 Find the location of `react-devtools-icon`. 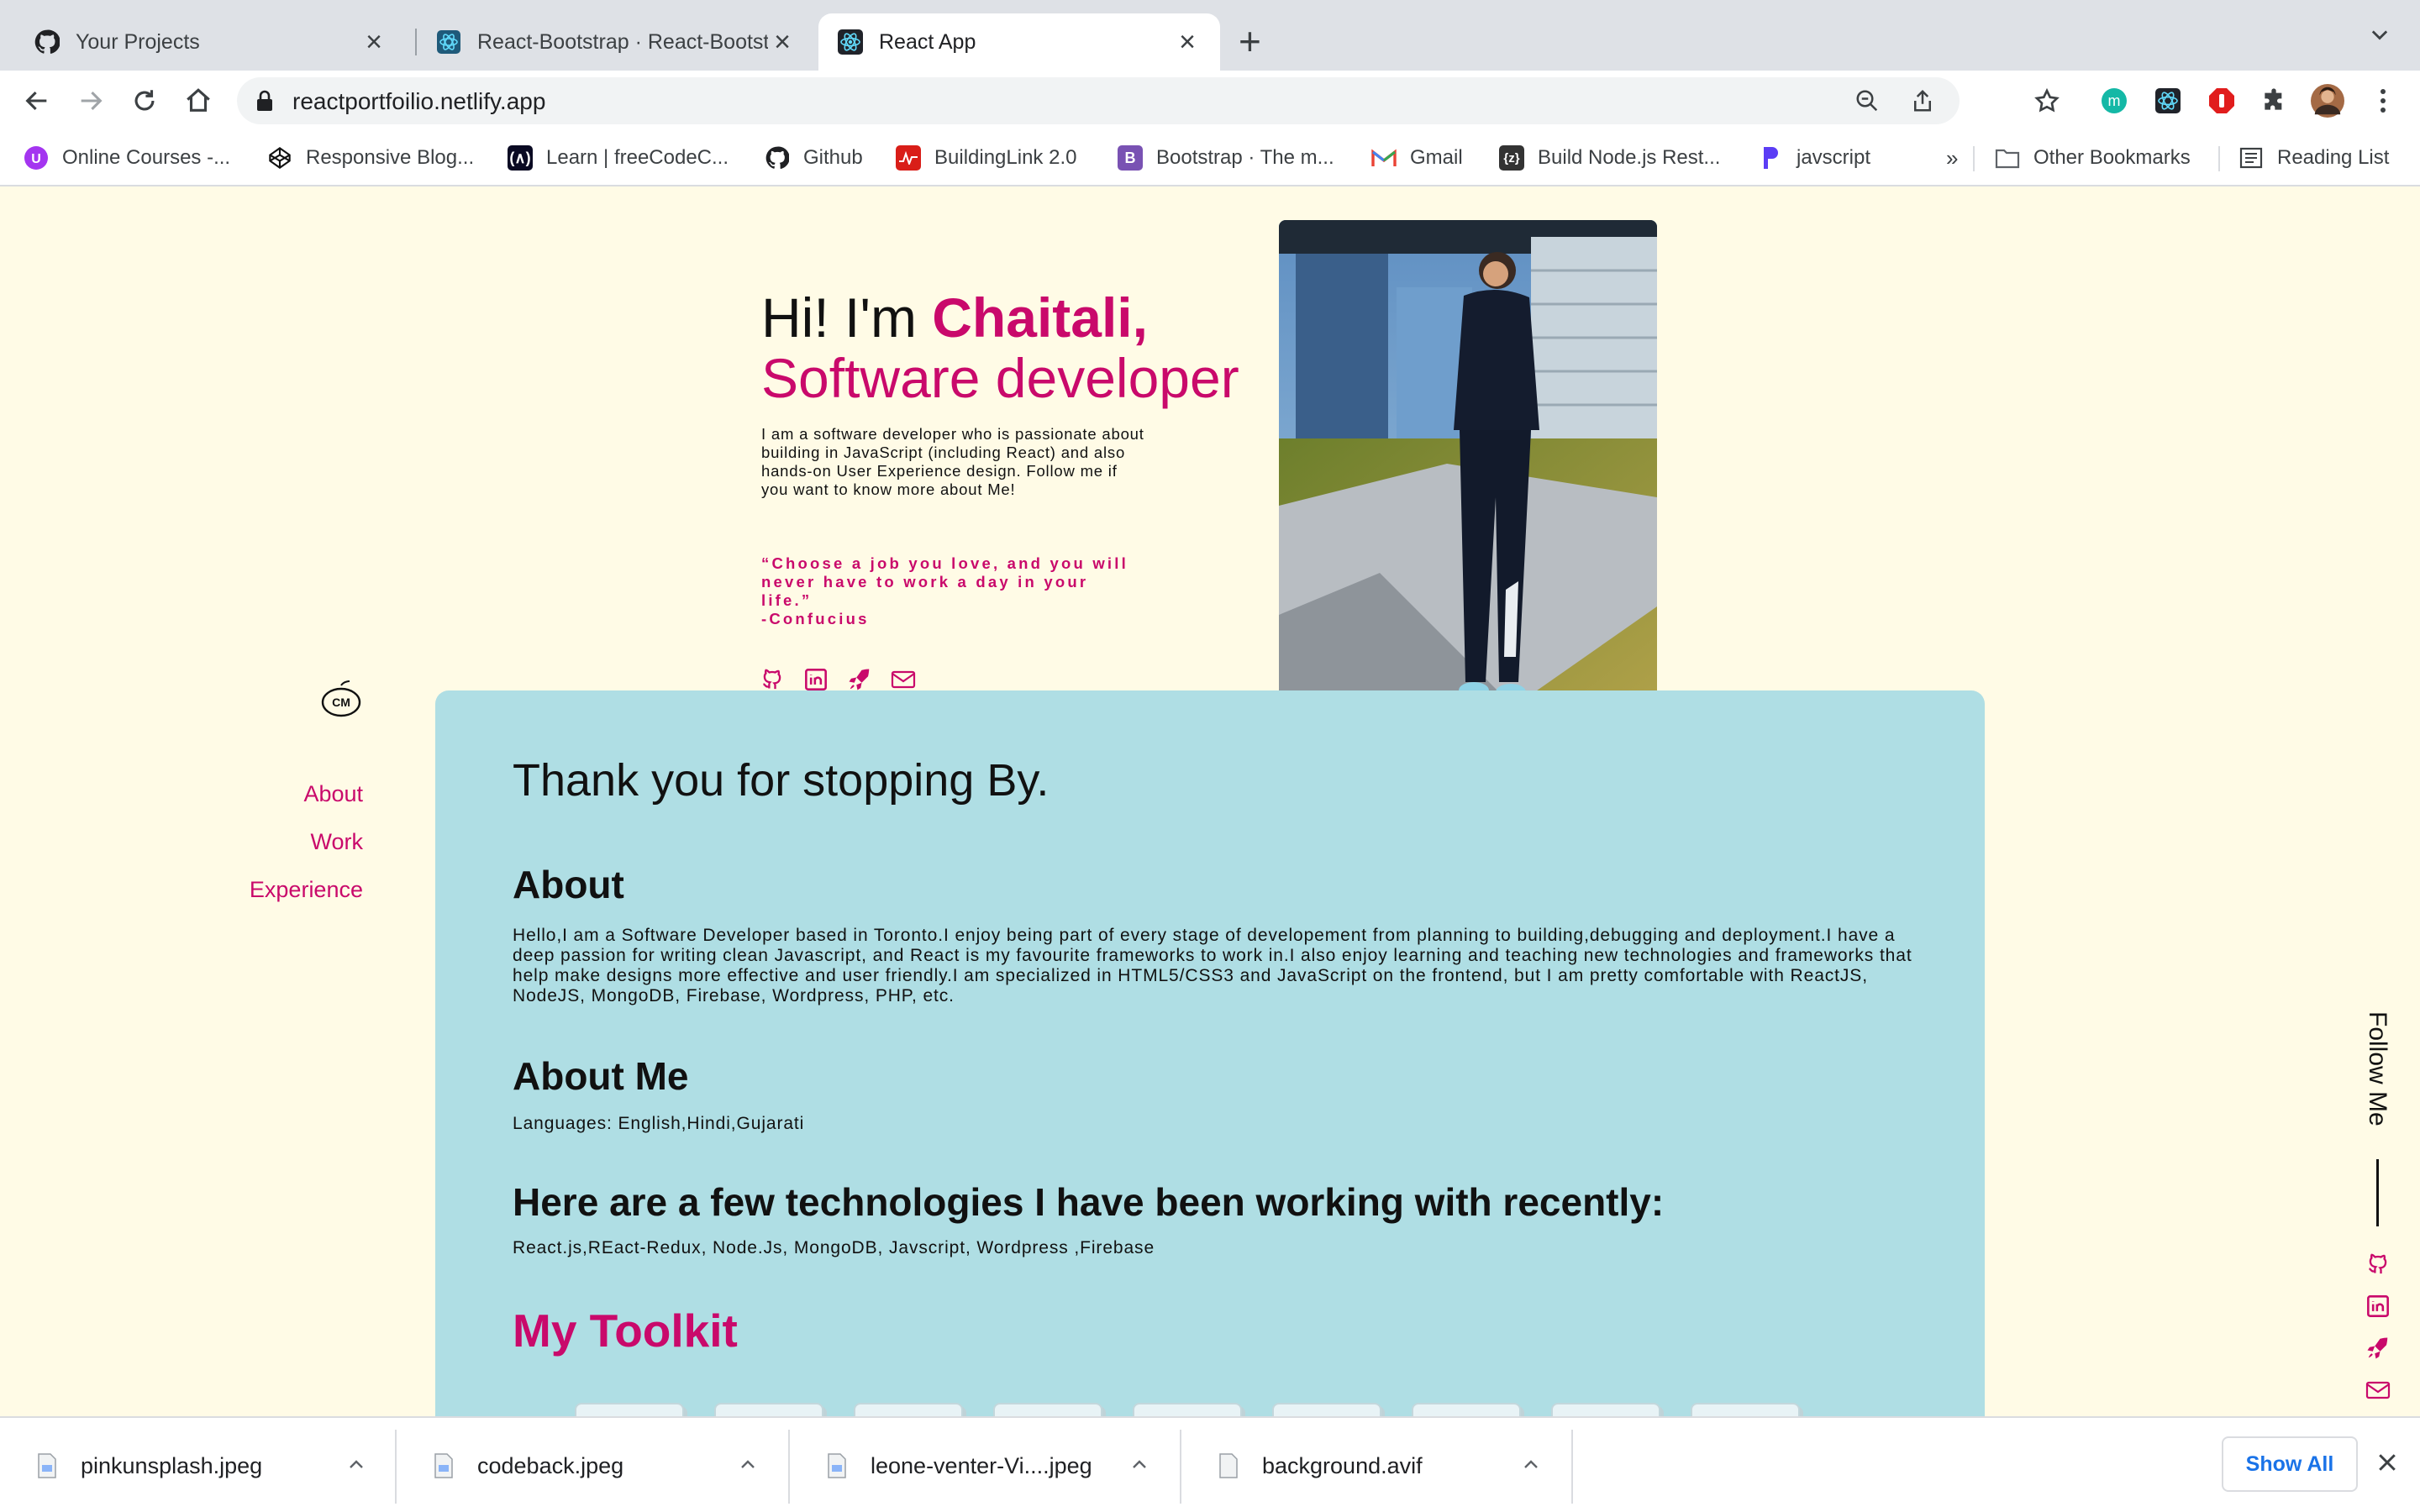

react-devtools-icon is located at coordinates (2168, 101).